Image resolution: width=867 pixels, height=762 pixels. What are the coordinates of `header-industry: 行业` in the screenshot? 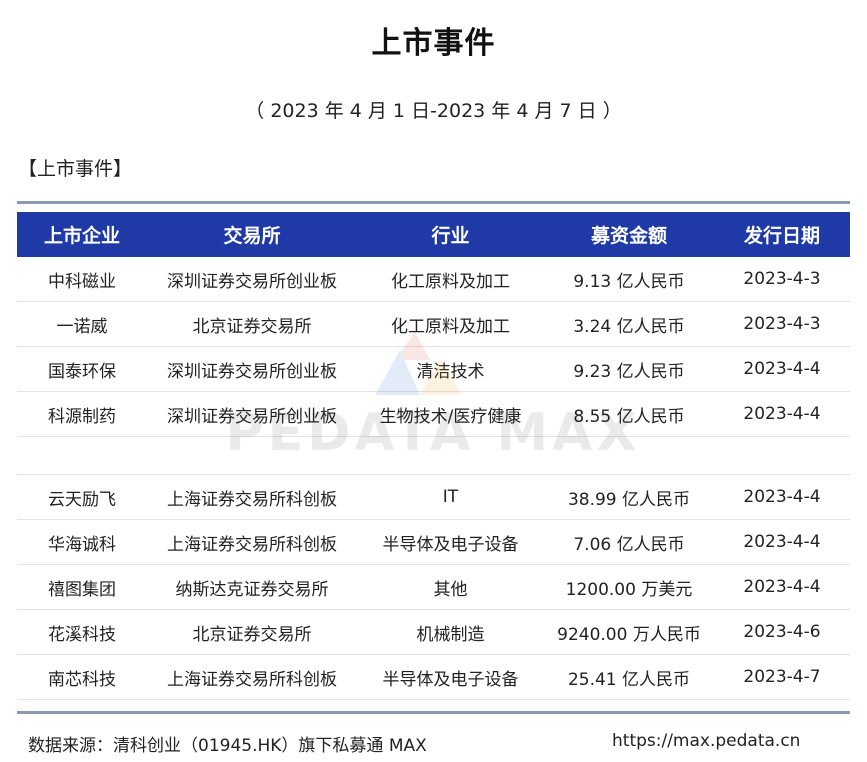 It's located at (450, 236).